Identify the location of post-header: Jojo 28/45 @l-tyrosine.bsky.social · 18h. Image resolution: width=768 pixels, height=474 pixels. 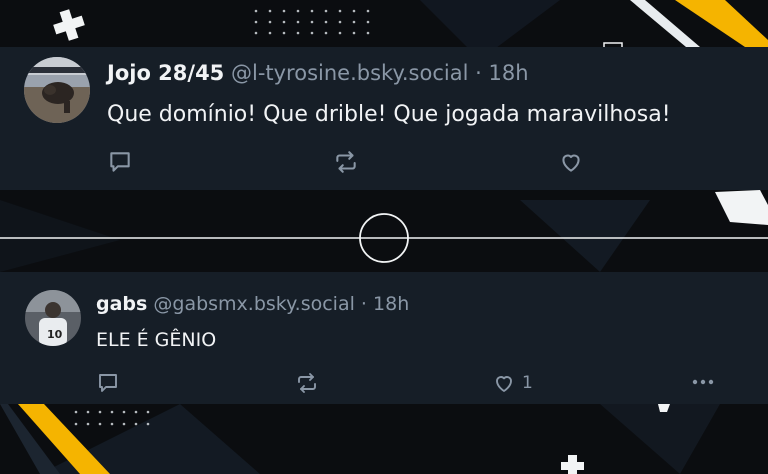
(318, 73).